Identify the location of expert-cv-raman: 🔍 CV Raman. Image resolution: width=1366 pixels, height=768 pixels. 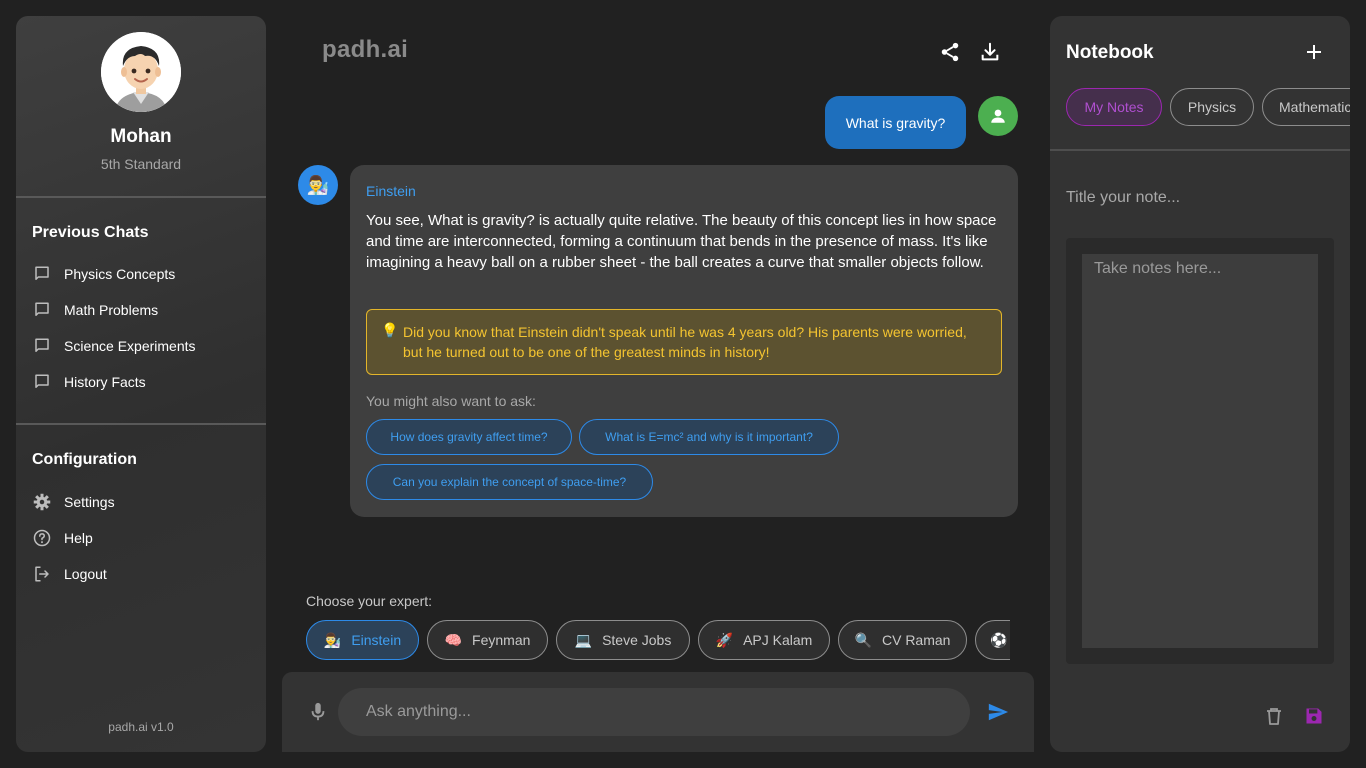
(902, 640).